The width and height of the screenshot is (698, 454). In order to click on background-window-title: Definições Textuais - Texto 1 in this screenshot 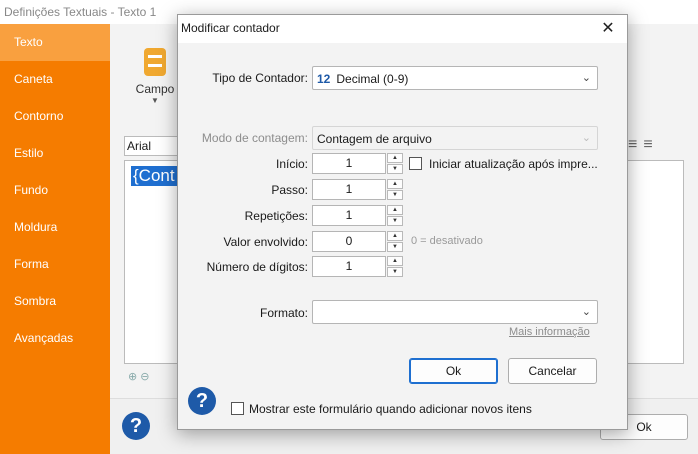, I will do `click(80, 12)`.